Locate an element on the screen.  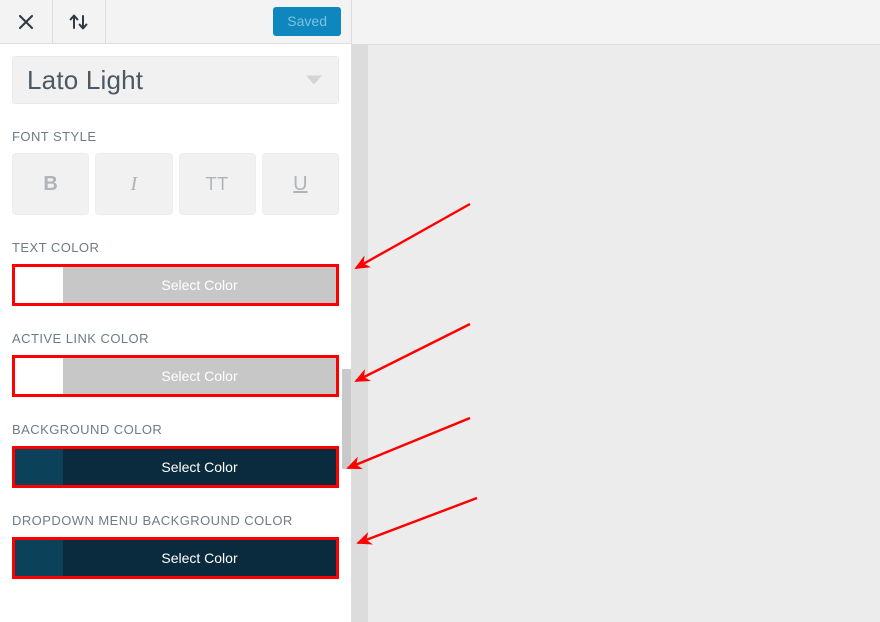
sort-up-down-icon is located at coordinates (79, 22).